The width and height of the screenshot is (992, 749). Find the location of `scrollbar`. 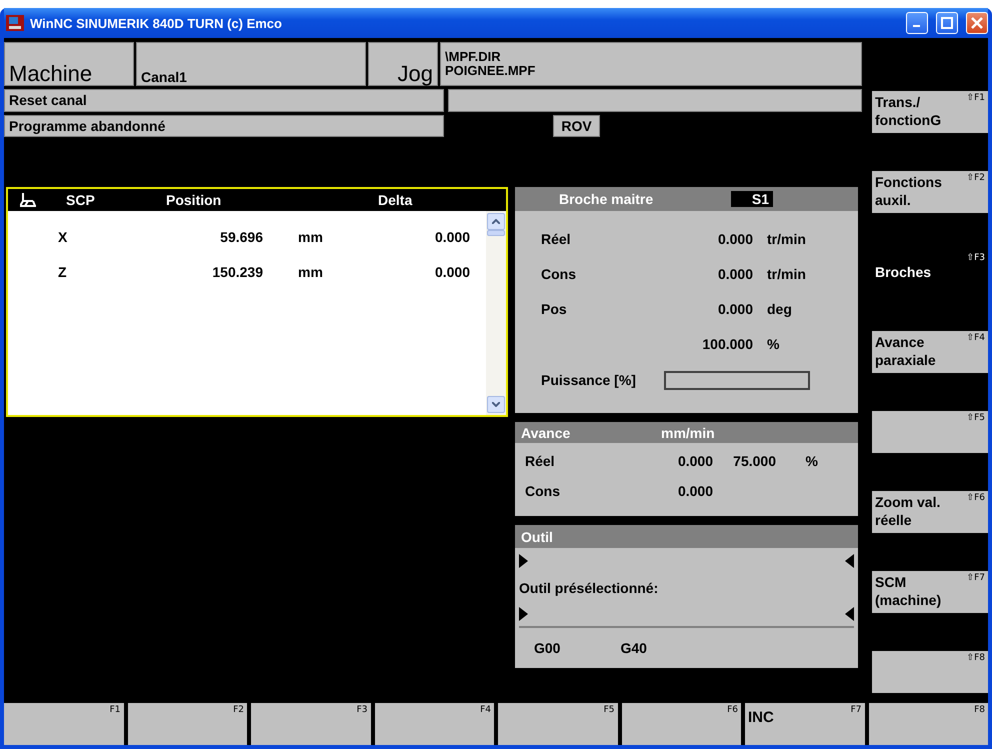

scrollbar is located at coordinates (496, 313).